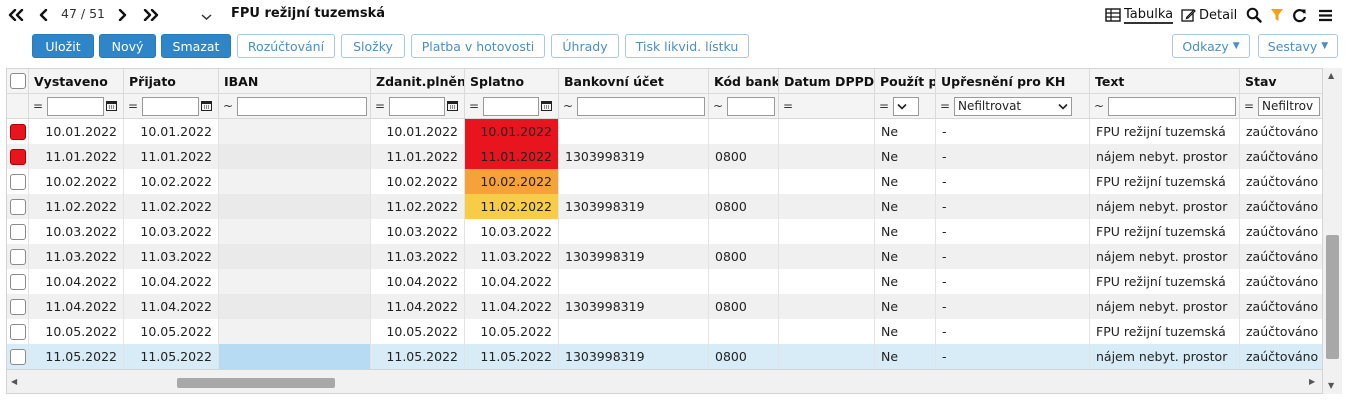 The width and height of the screenshot is (1350, 404). What do you see at coordinates (1013, 81) in the screenshot?
I see `column-header-kh: Upřesnění pro KH` at bounding box center [1013, 81].